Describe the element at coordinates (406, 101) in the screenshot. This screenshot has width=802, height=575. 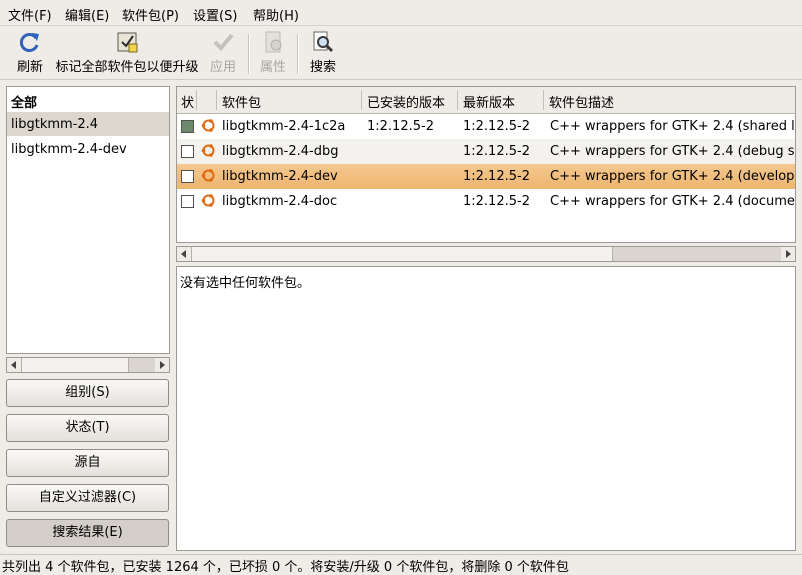
I see `column-installed-version: 已安装的版本` at that location.